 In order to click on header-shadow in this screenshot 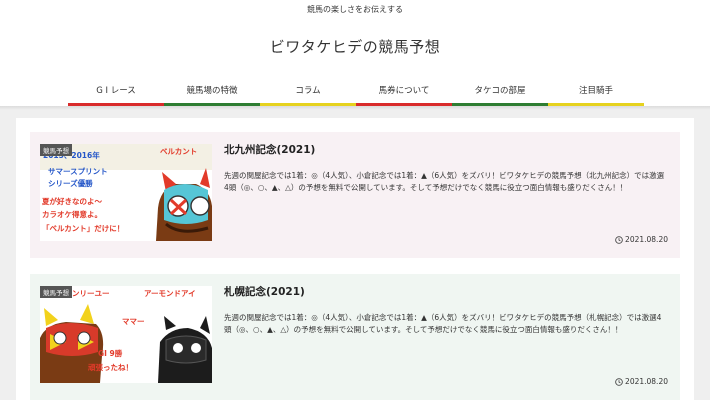, I will do `click(355, 108)`.